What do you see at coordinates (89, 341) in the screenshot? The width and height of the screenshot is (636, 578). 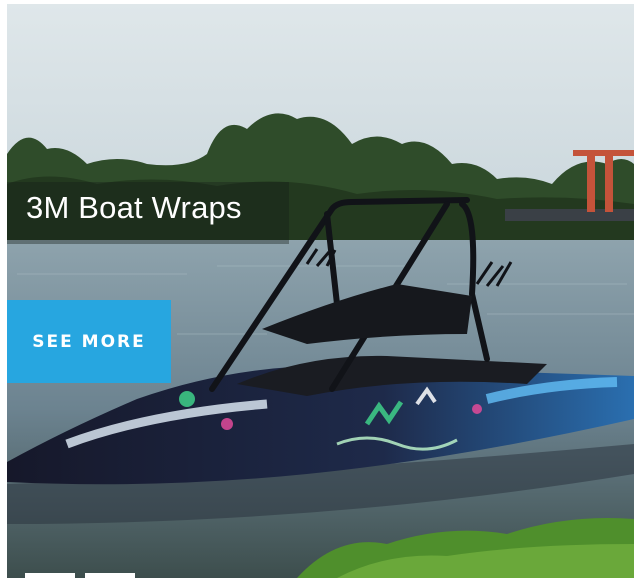 I see `see-more-button: SEE MORE` at bounding box center [89, 341].